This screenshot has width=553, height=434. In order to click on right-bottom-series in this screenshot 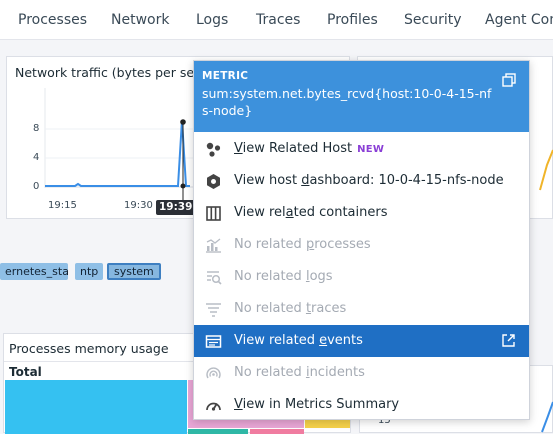, I will do `click(547, 417)`.